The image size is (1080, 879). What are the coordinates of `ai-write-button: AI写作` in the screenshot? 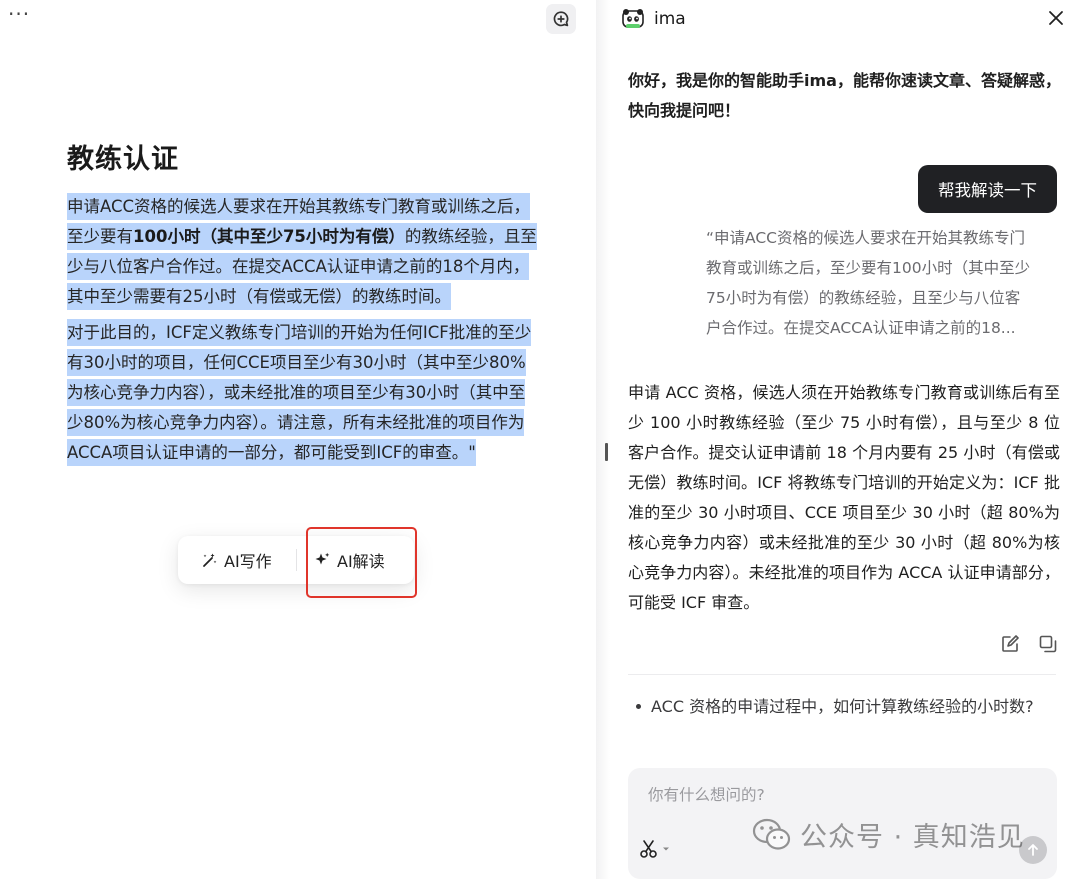 It's located at (237, 560).